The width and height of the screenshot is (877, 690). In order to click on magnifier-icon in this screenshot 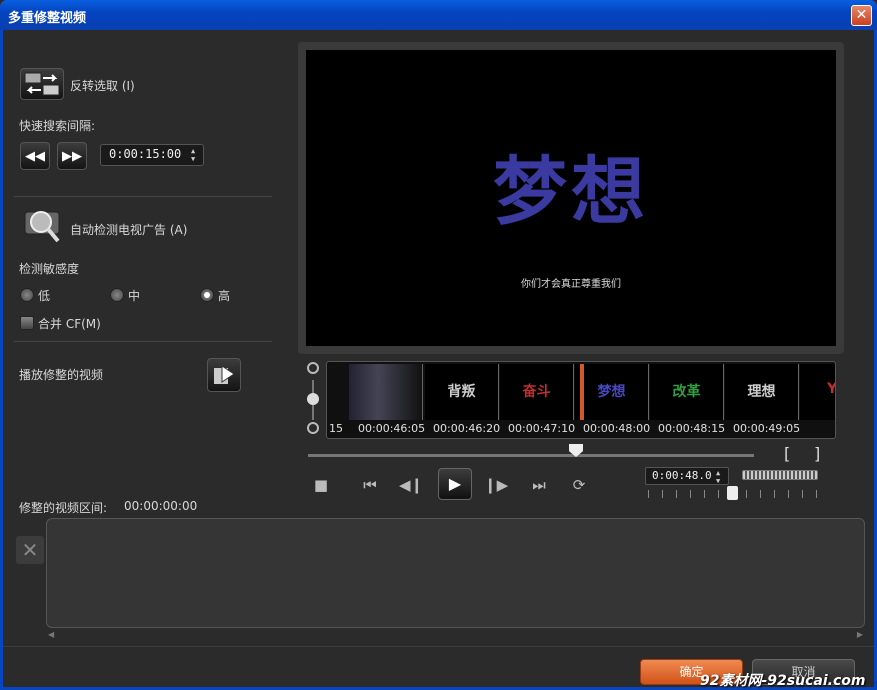, I will do `click(42, 227)`.